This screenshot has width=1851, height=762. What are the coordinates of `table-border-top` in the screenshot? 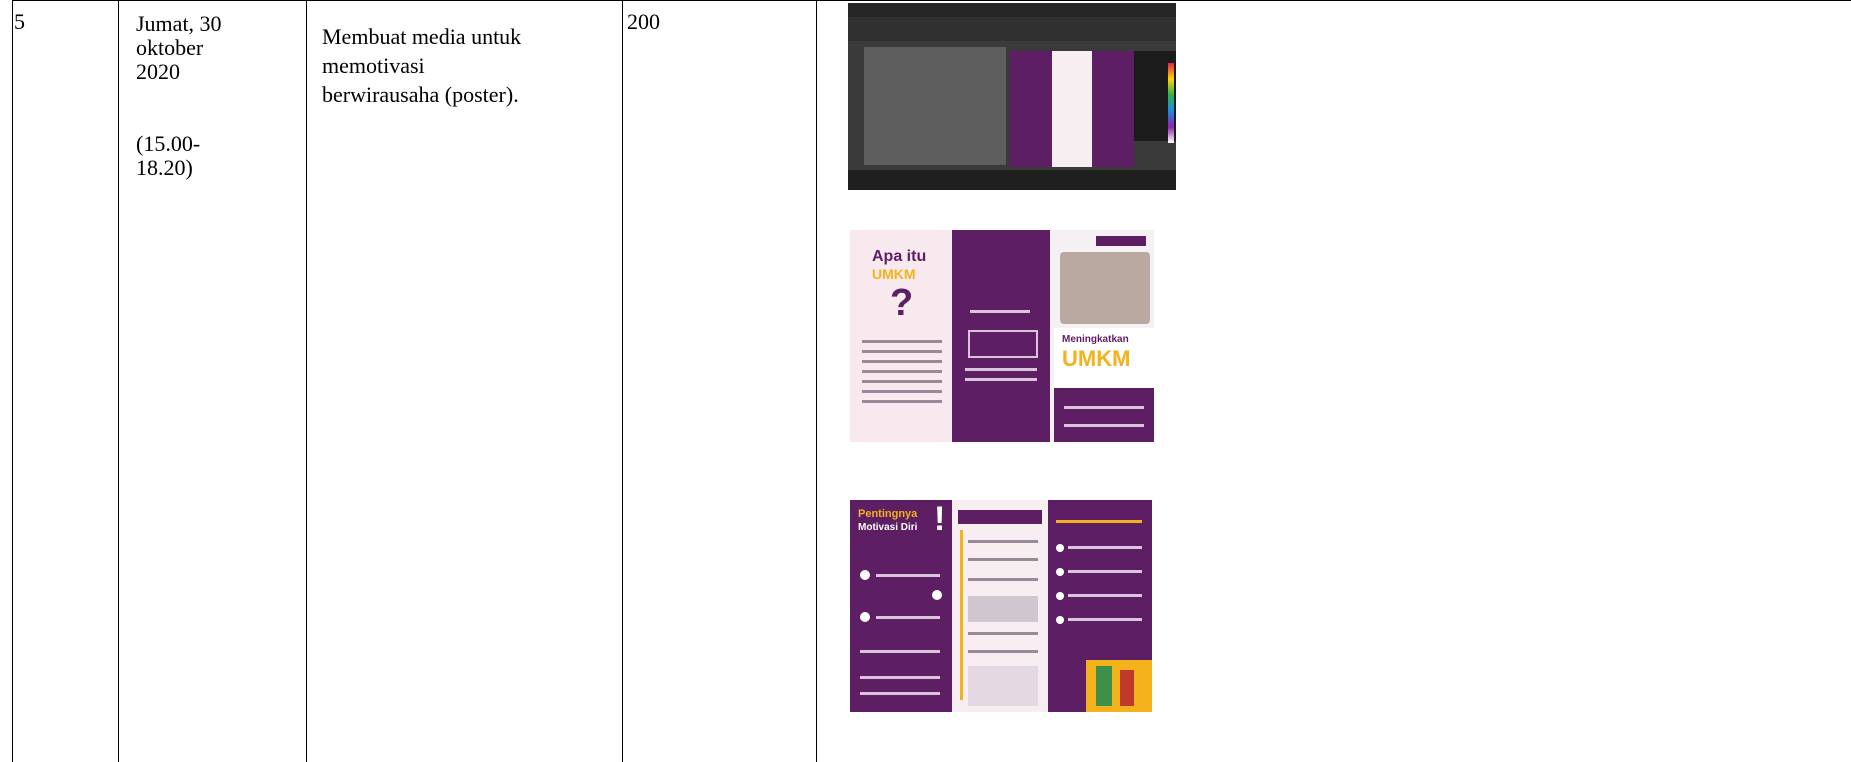 It's located at (931, 0).